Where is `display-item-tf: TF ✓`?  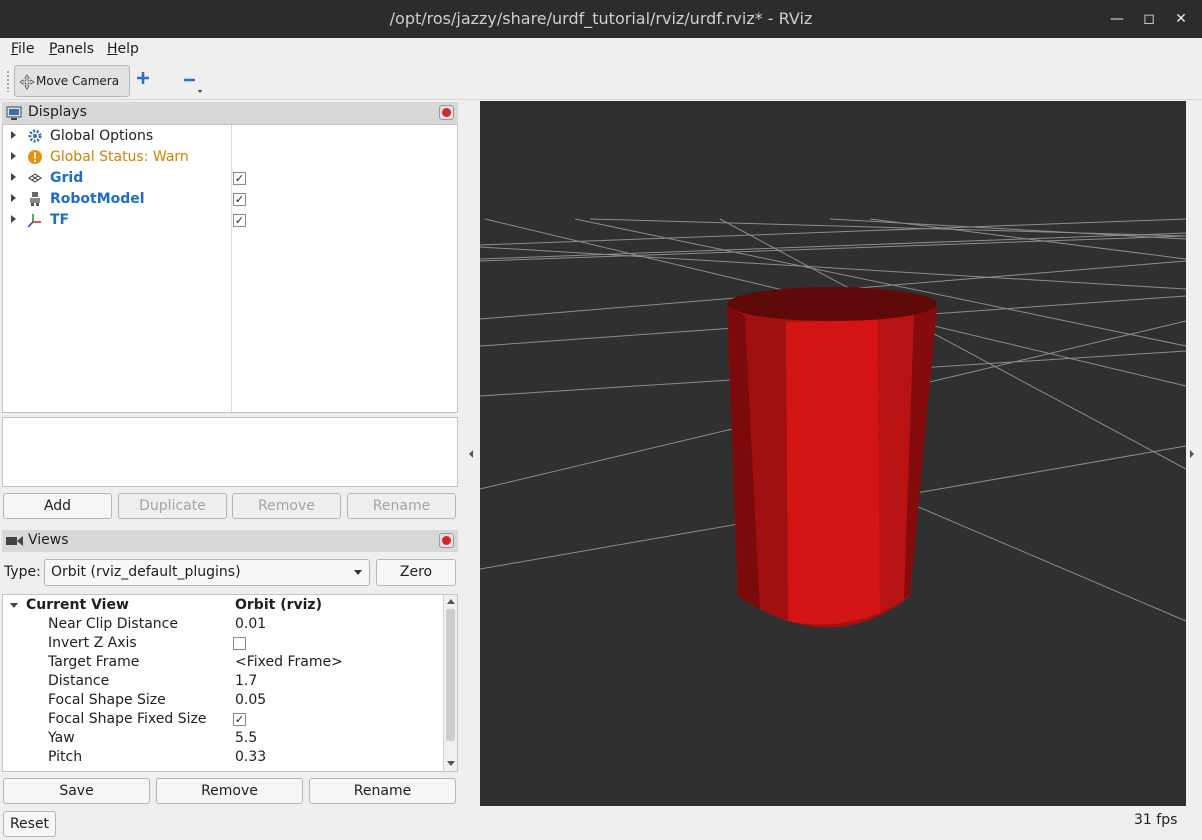 display-item-tf: TF ✓ is located at coordinates (230, 220).